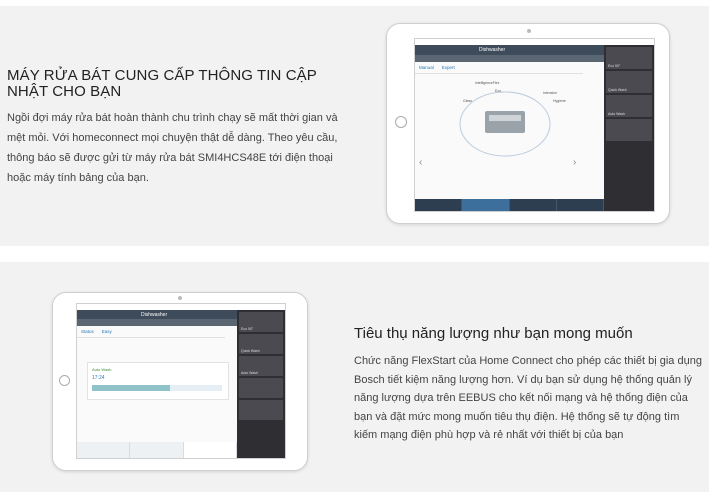 This screenshot has height=501, width=709. I want to click on tab-bar: Status Easy, so click(151, 332).